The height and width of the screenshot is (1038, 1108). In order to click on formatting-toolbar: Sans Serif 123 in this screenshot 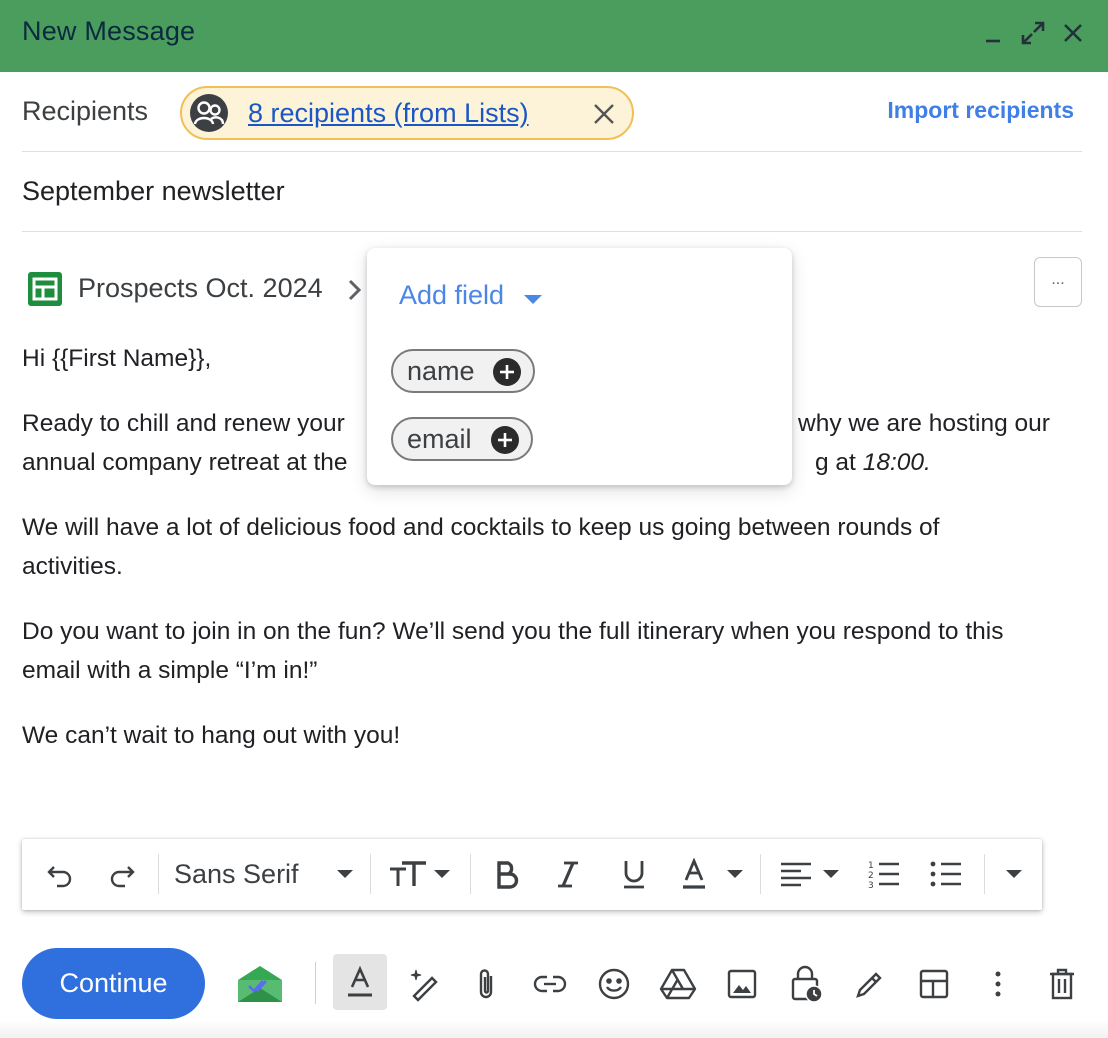, I will do `click(532, 874)`.